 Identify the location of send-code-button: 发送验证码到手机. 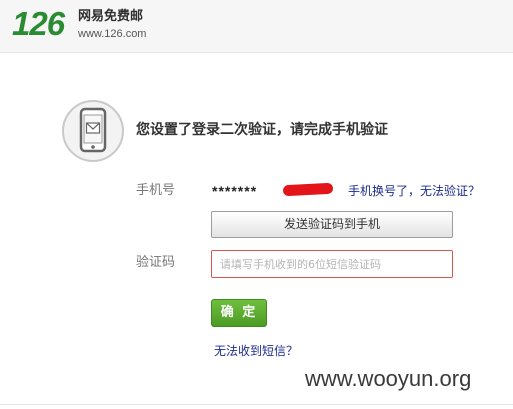
(332, 224).